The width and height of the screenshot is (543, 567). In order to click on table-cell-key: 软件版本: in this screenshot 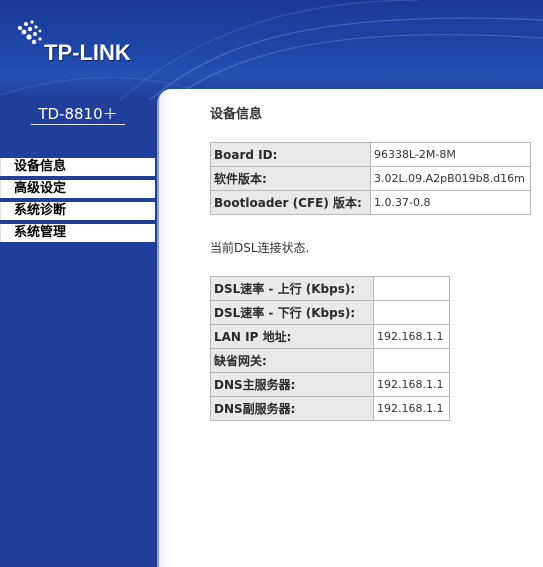, I will do `click(290, 178)`.